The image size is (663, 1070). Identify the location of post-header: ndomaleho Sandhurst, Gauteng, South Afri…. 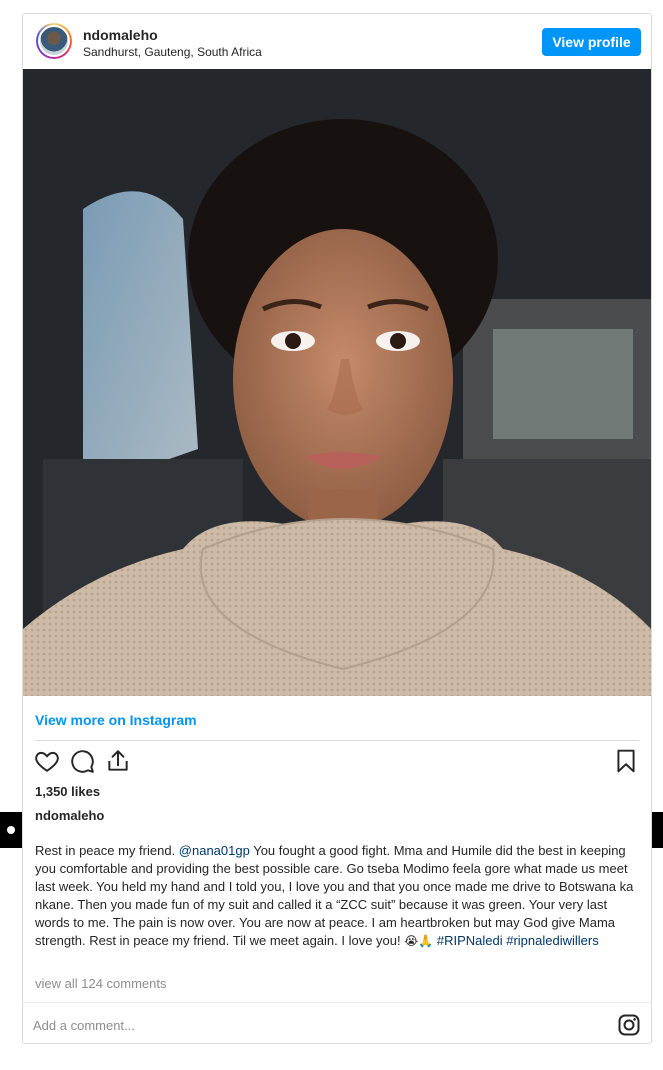
(337, 41).